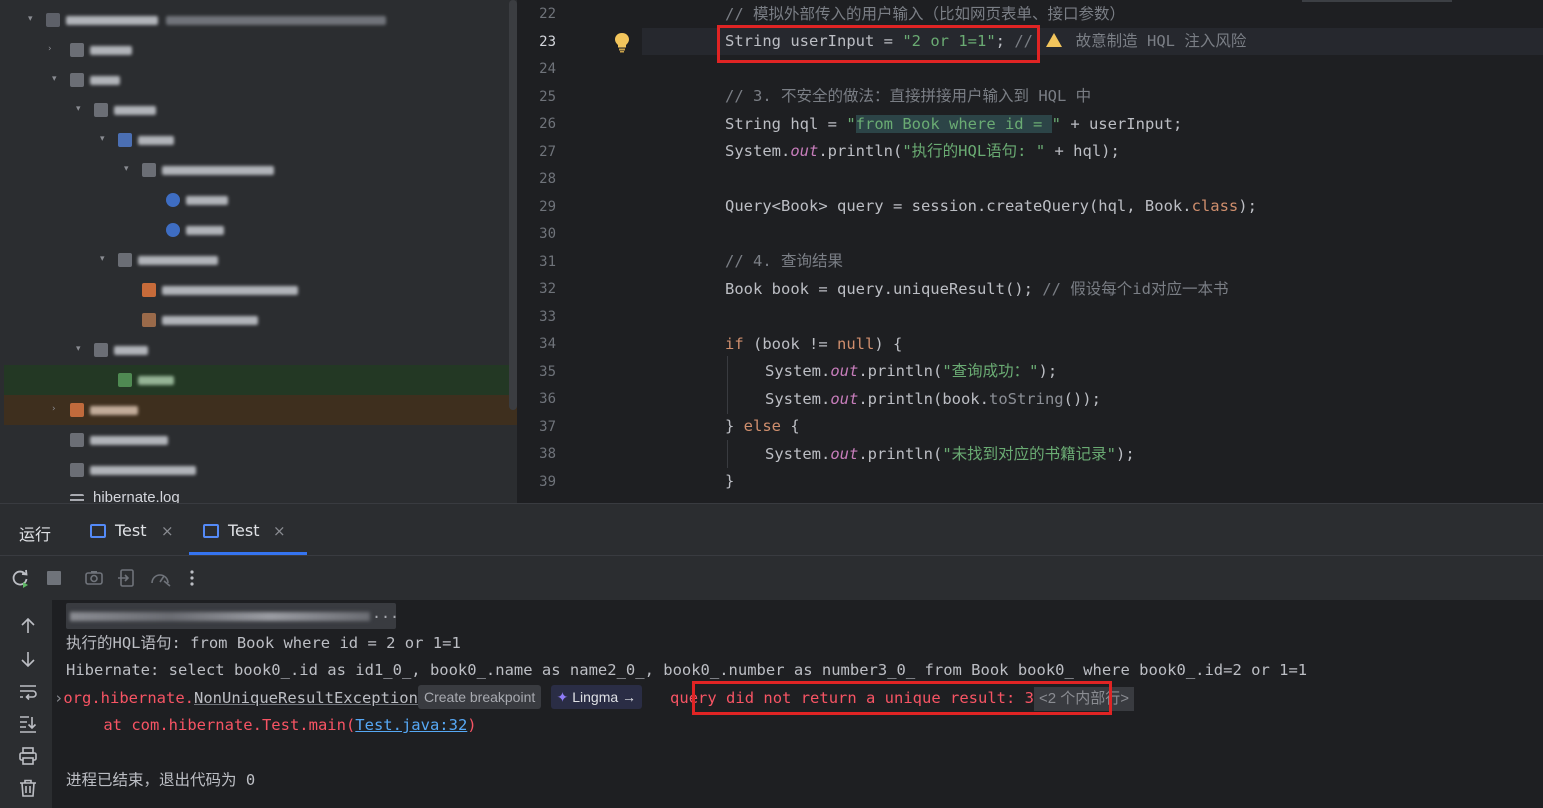 This screenshot has width=1543, height=808. What do you see at coordinates (536, 262) in the screenshot?
I see `line-number: 31` at bounding box center [536, 262].